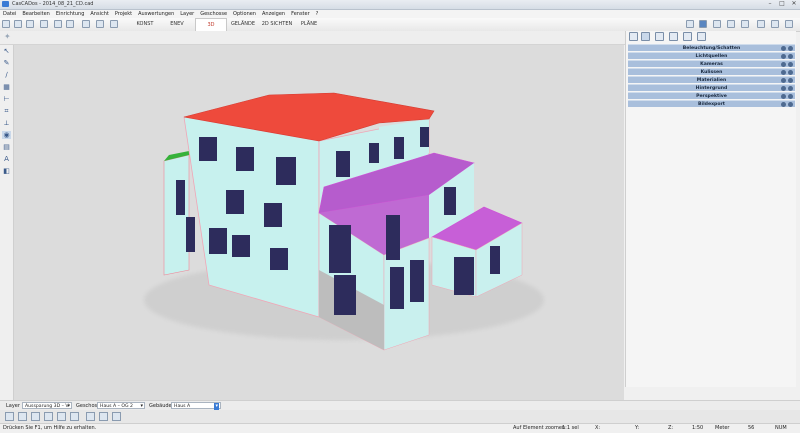 This screenshot has width=800, height=433. What do you see at coordinates (300, 14) in the screenshot?
I see `menu-fenster: Fenster` at bounding box center [300, 14].